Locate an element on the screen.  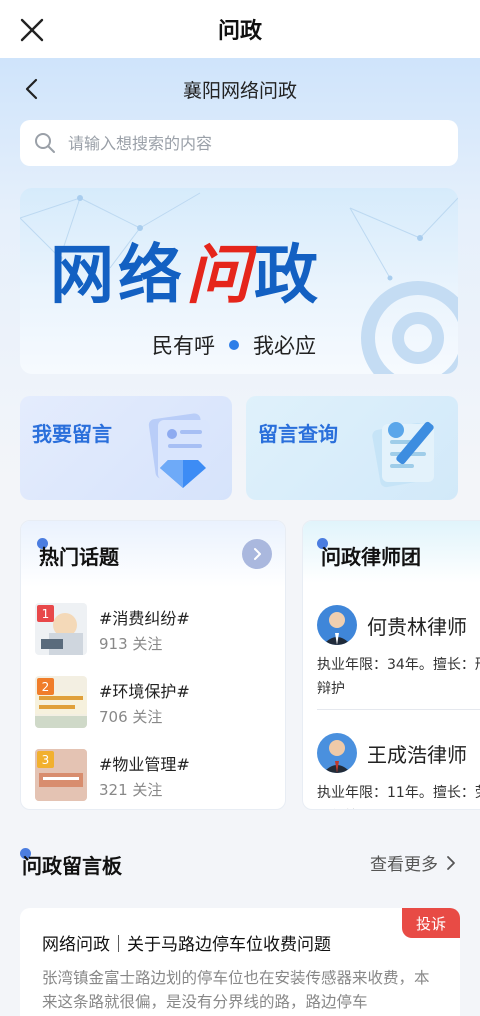
message-board-title: 问政留言板 is located at coordinates (72, 866).